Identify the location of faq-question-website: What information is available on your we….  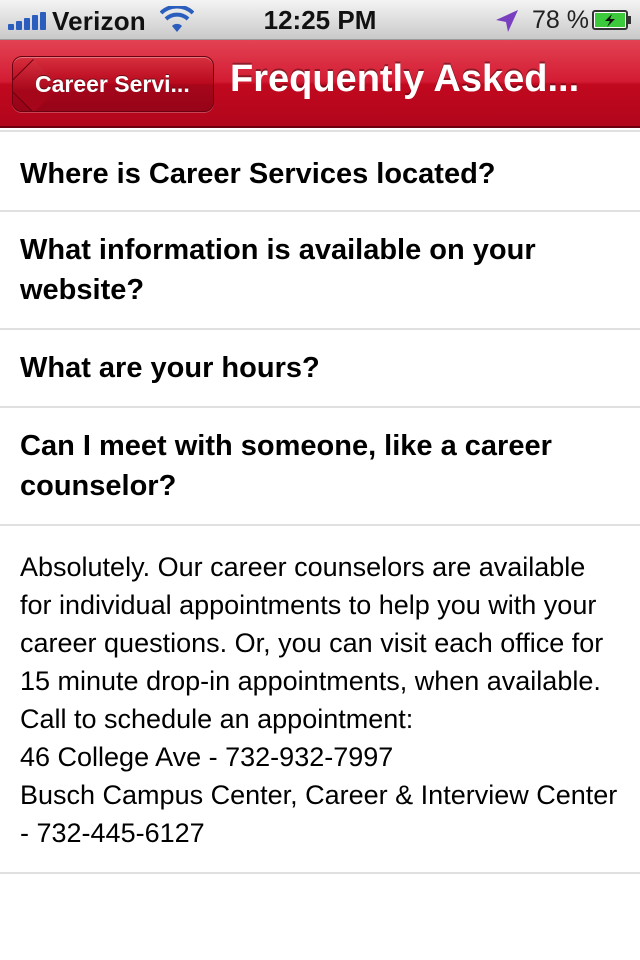
(320, 270).